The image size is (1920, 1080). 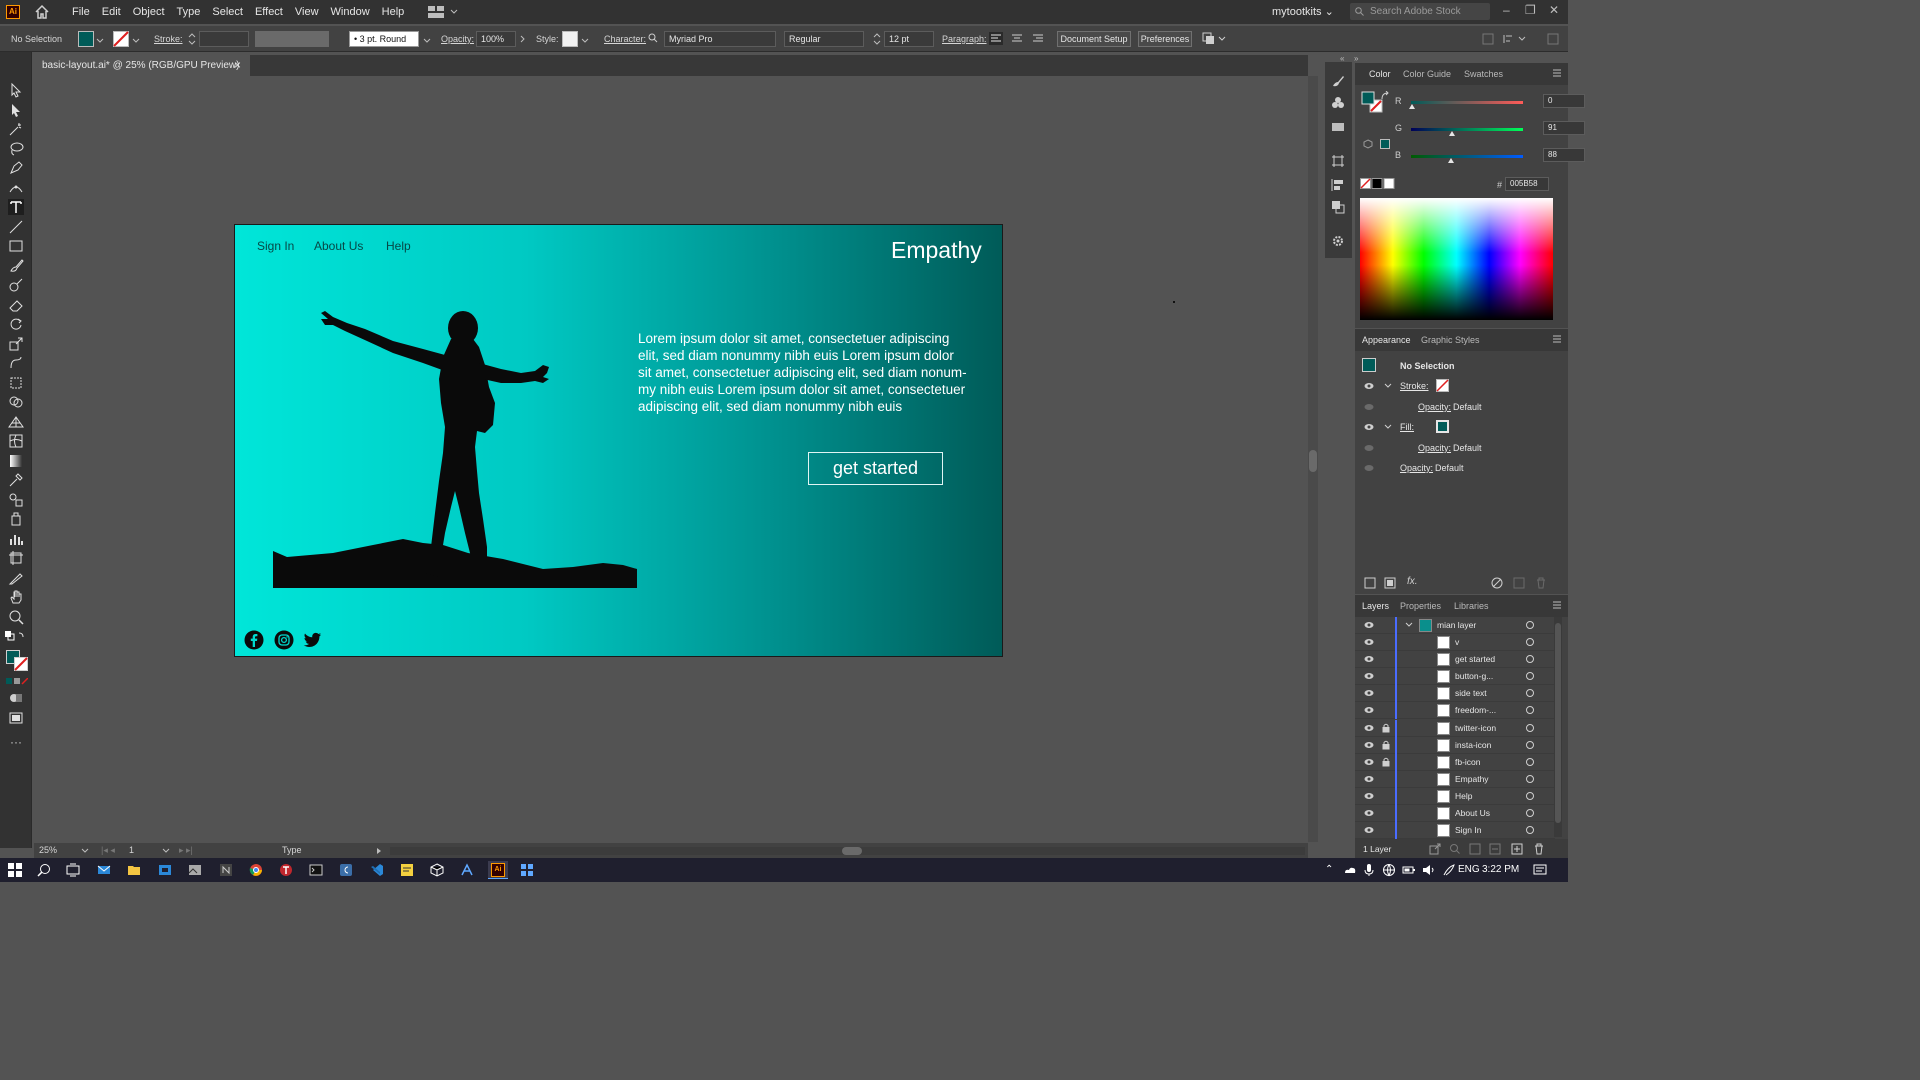 I want to click on out-of-gamut-icon, so click(x=1368, y=144).